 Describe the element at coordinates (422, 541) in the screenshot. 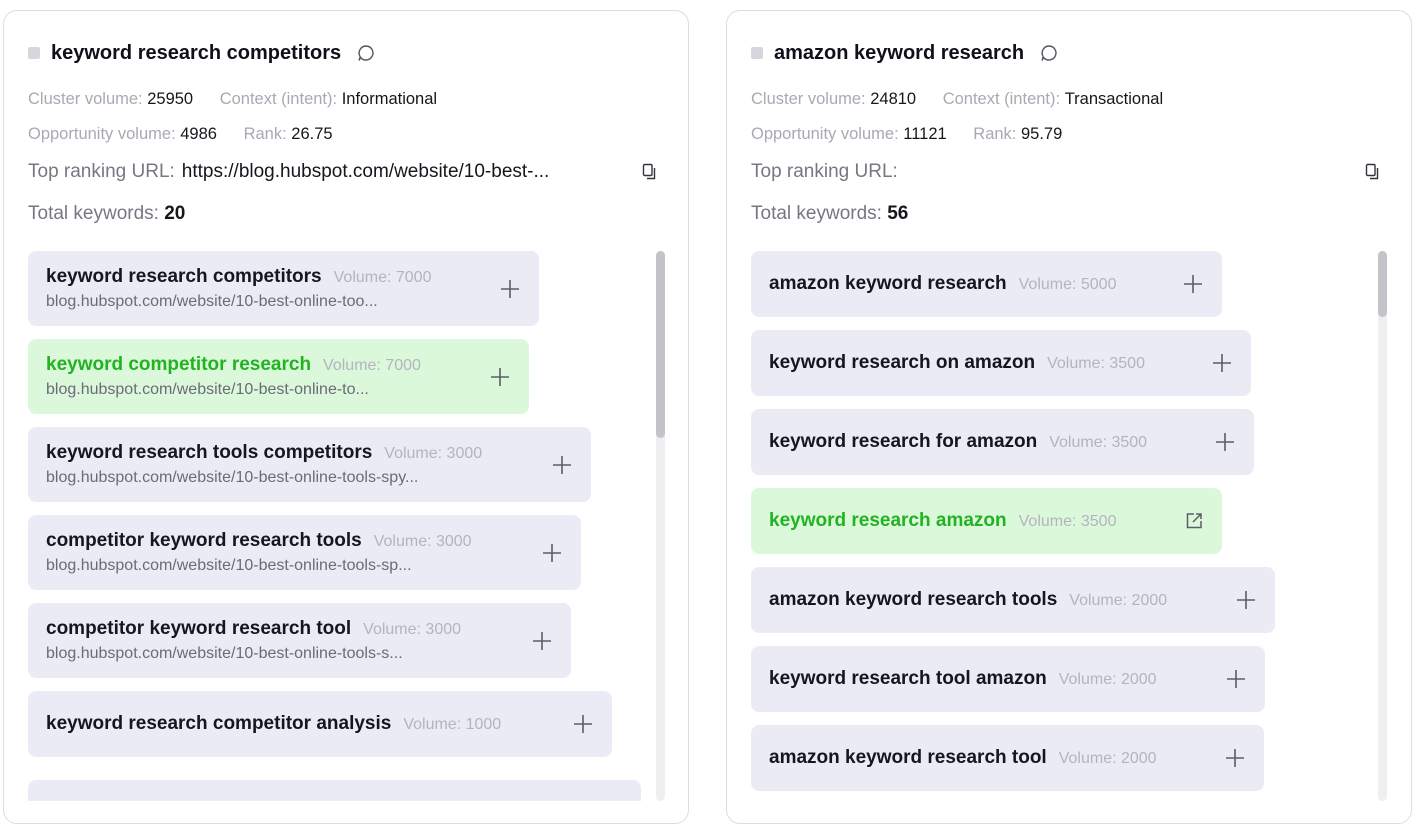

I see `keyword-volume: Volume: 3000` at that location.